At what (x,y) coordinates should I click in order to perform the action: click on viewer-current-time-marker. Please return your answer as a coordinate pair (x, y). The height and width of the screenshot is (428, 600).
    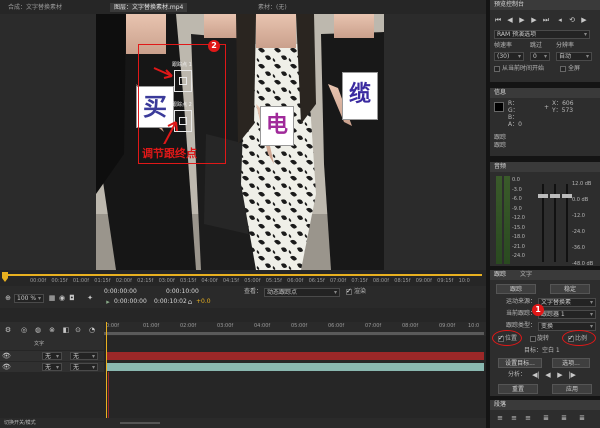
    Looking at the image, I should click on (5, 277).